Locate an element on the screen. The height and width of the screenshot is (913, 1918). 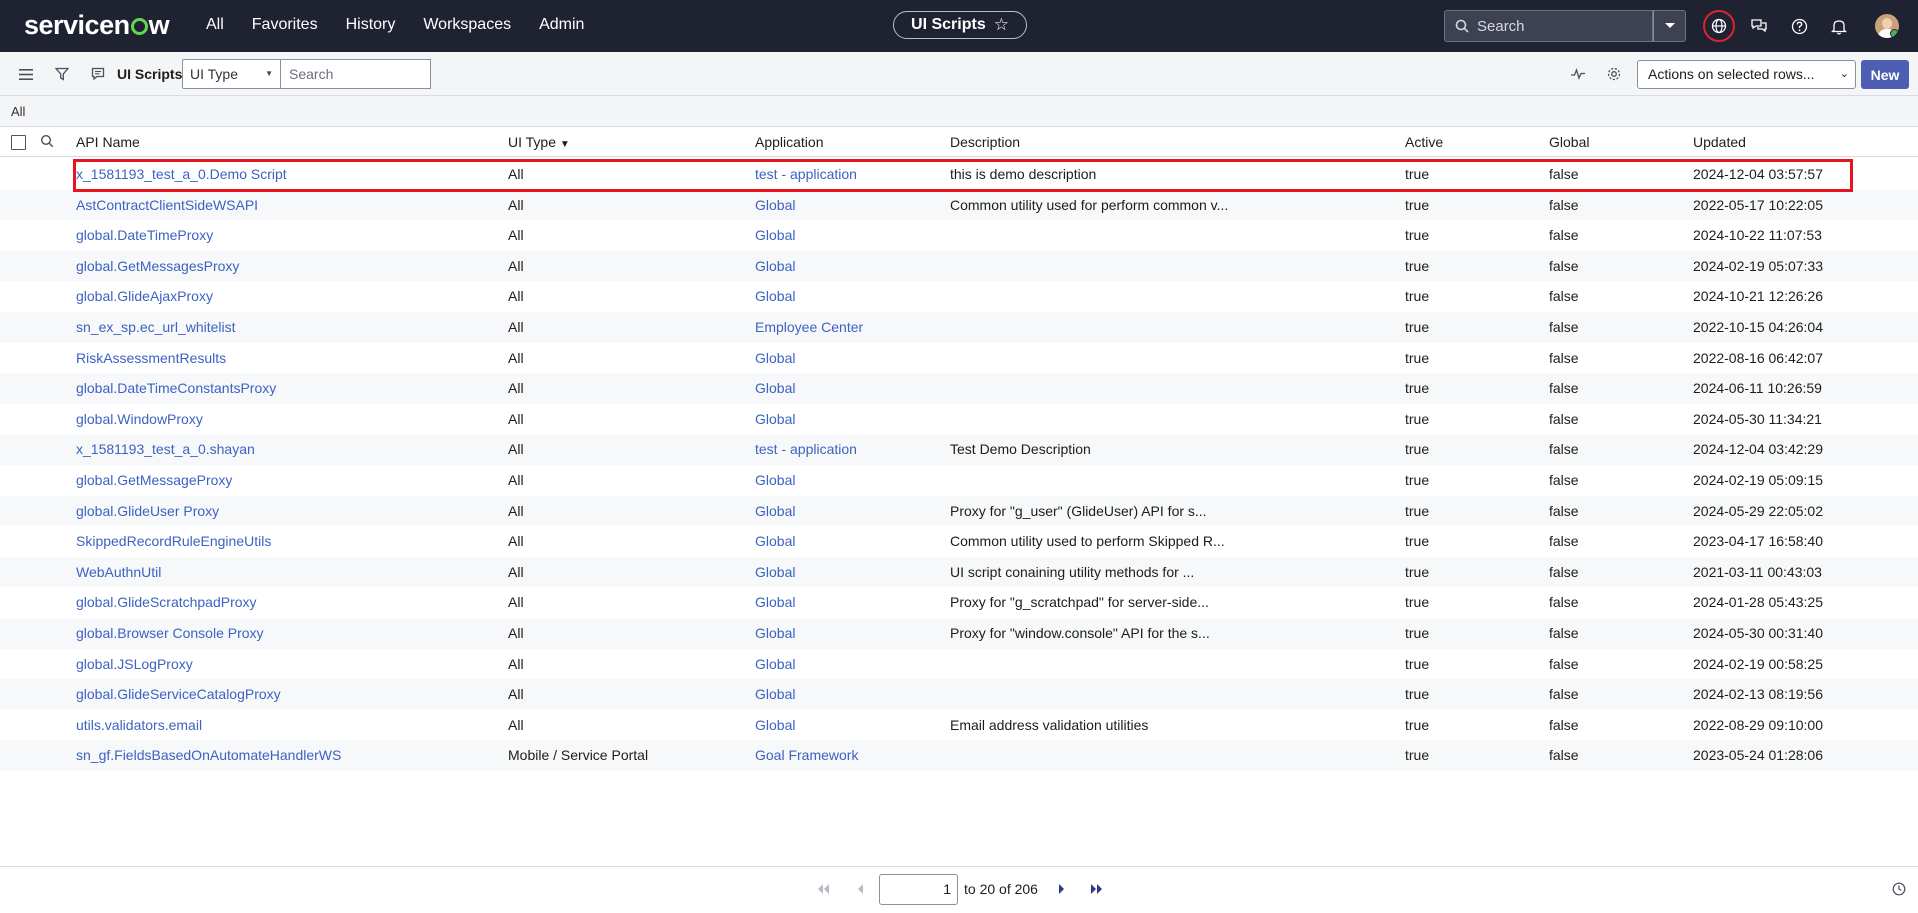
gear-icon is located at coordinates (1614, 74).